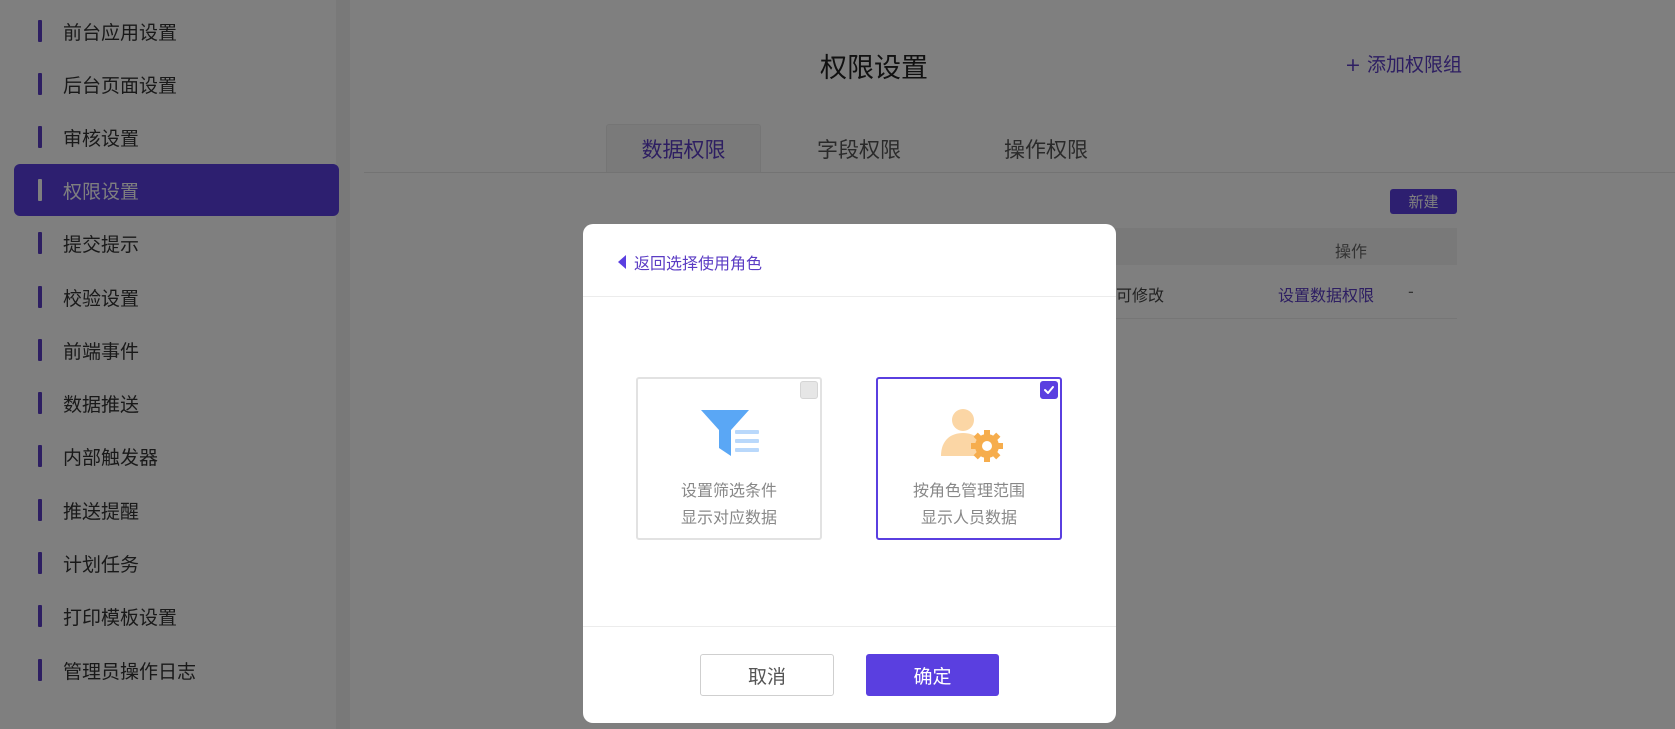 This screenshot has height=729, width=1675. Describe the element at coordinates (968, 490) in the screenshot. I see `option-line-1: 按角色管理范围` at that location.